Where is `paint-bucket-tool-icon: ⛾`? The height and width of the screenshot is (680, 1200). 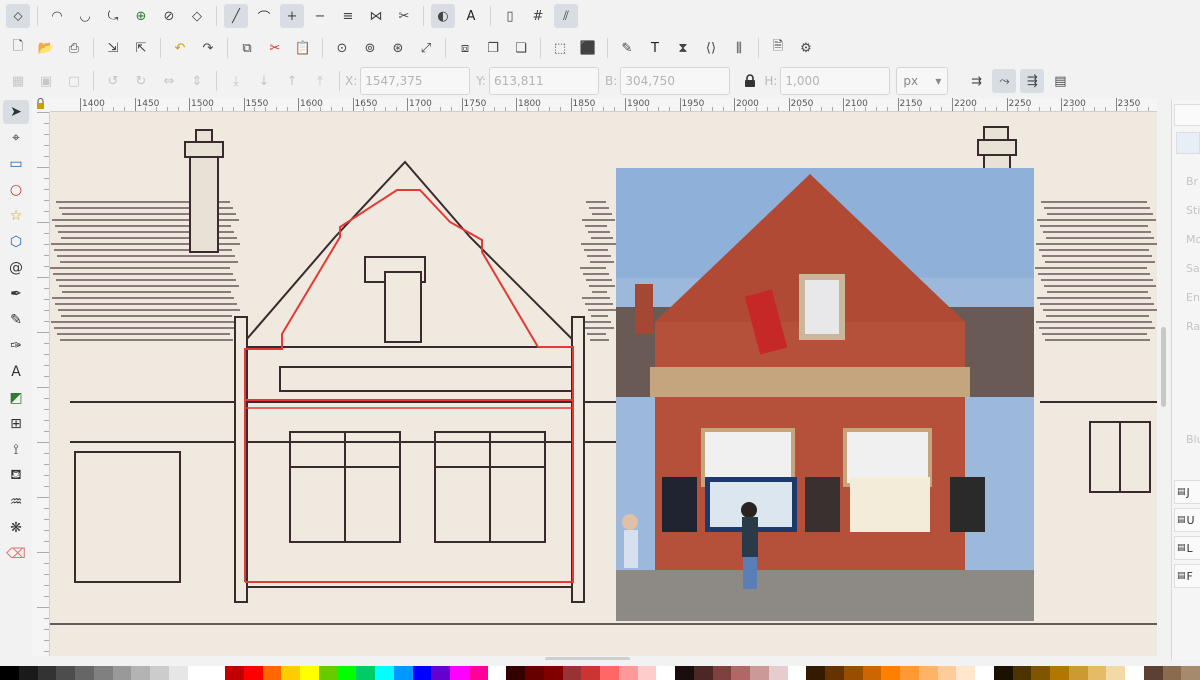
paint-bucket-tool-icon: ⛾ is located at coordinates (16, 476).